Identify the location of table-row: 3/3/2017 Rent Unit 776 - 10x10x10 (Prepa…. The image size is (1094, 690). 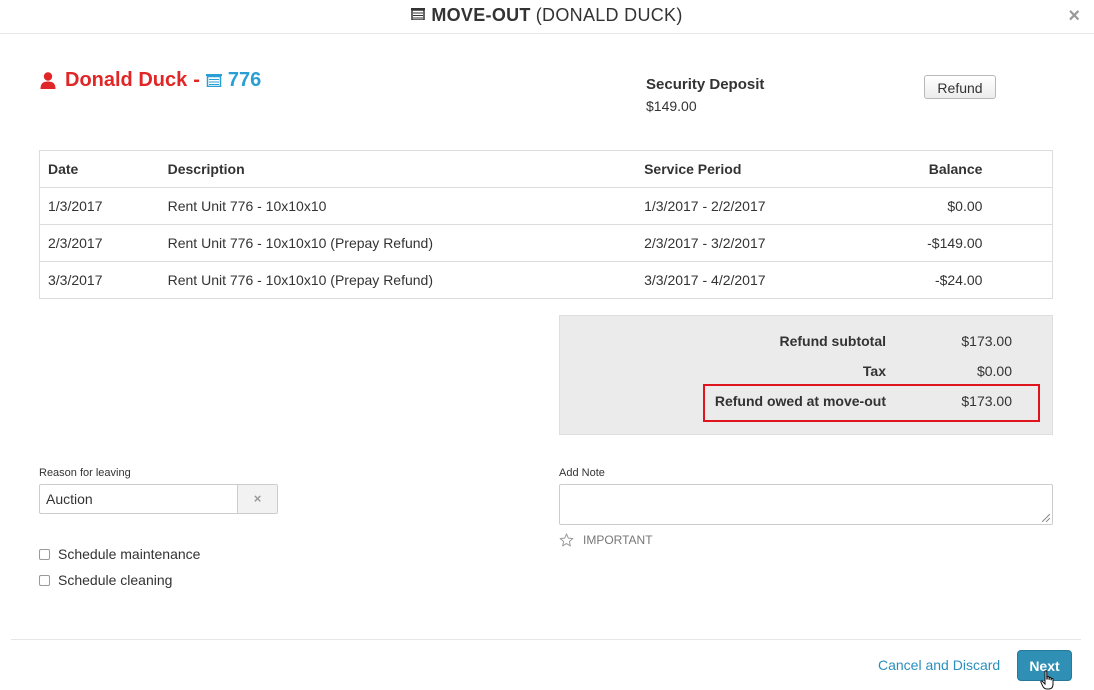
(546, 280).